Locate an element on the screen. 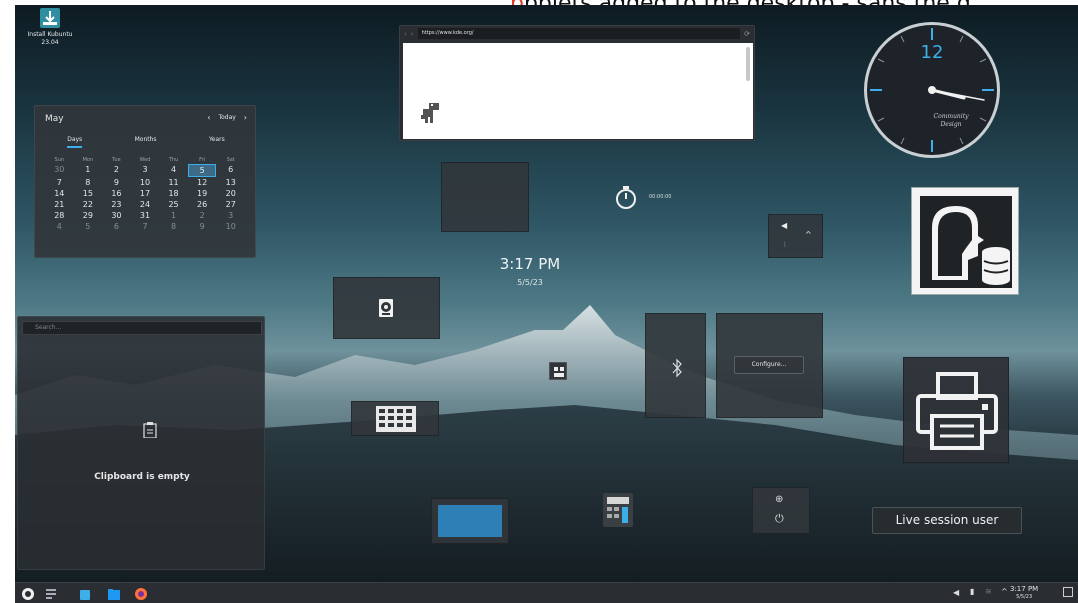 Image resolution: width=1078 pixels, height=603 pixels. session-widget: ⊕ ⏻ is located at coordinates (781, 510).